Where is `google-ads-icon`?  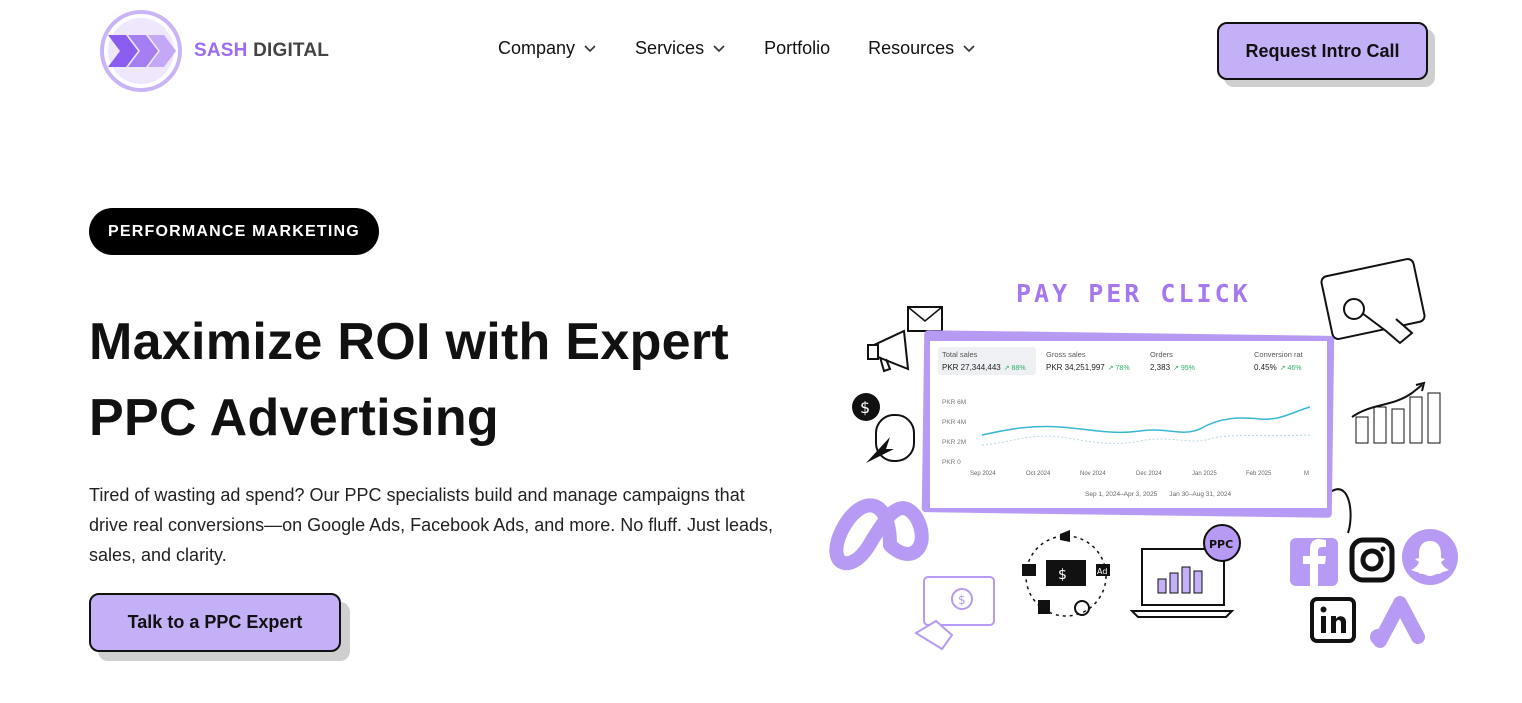 google-ads-icon is located at coordinates (1397, 622).